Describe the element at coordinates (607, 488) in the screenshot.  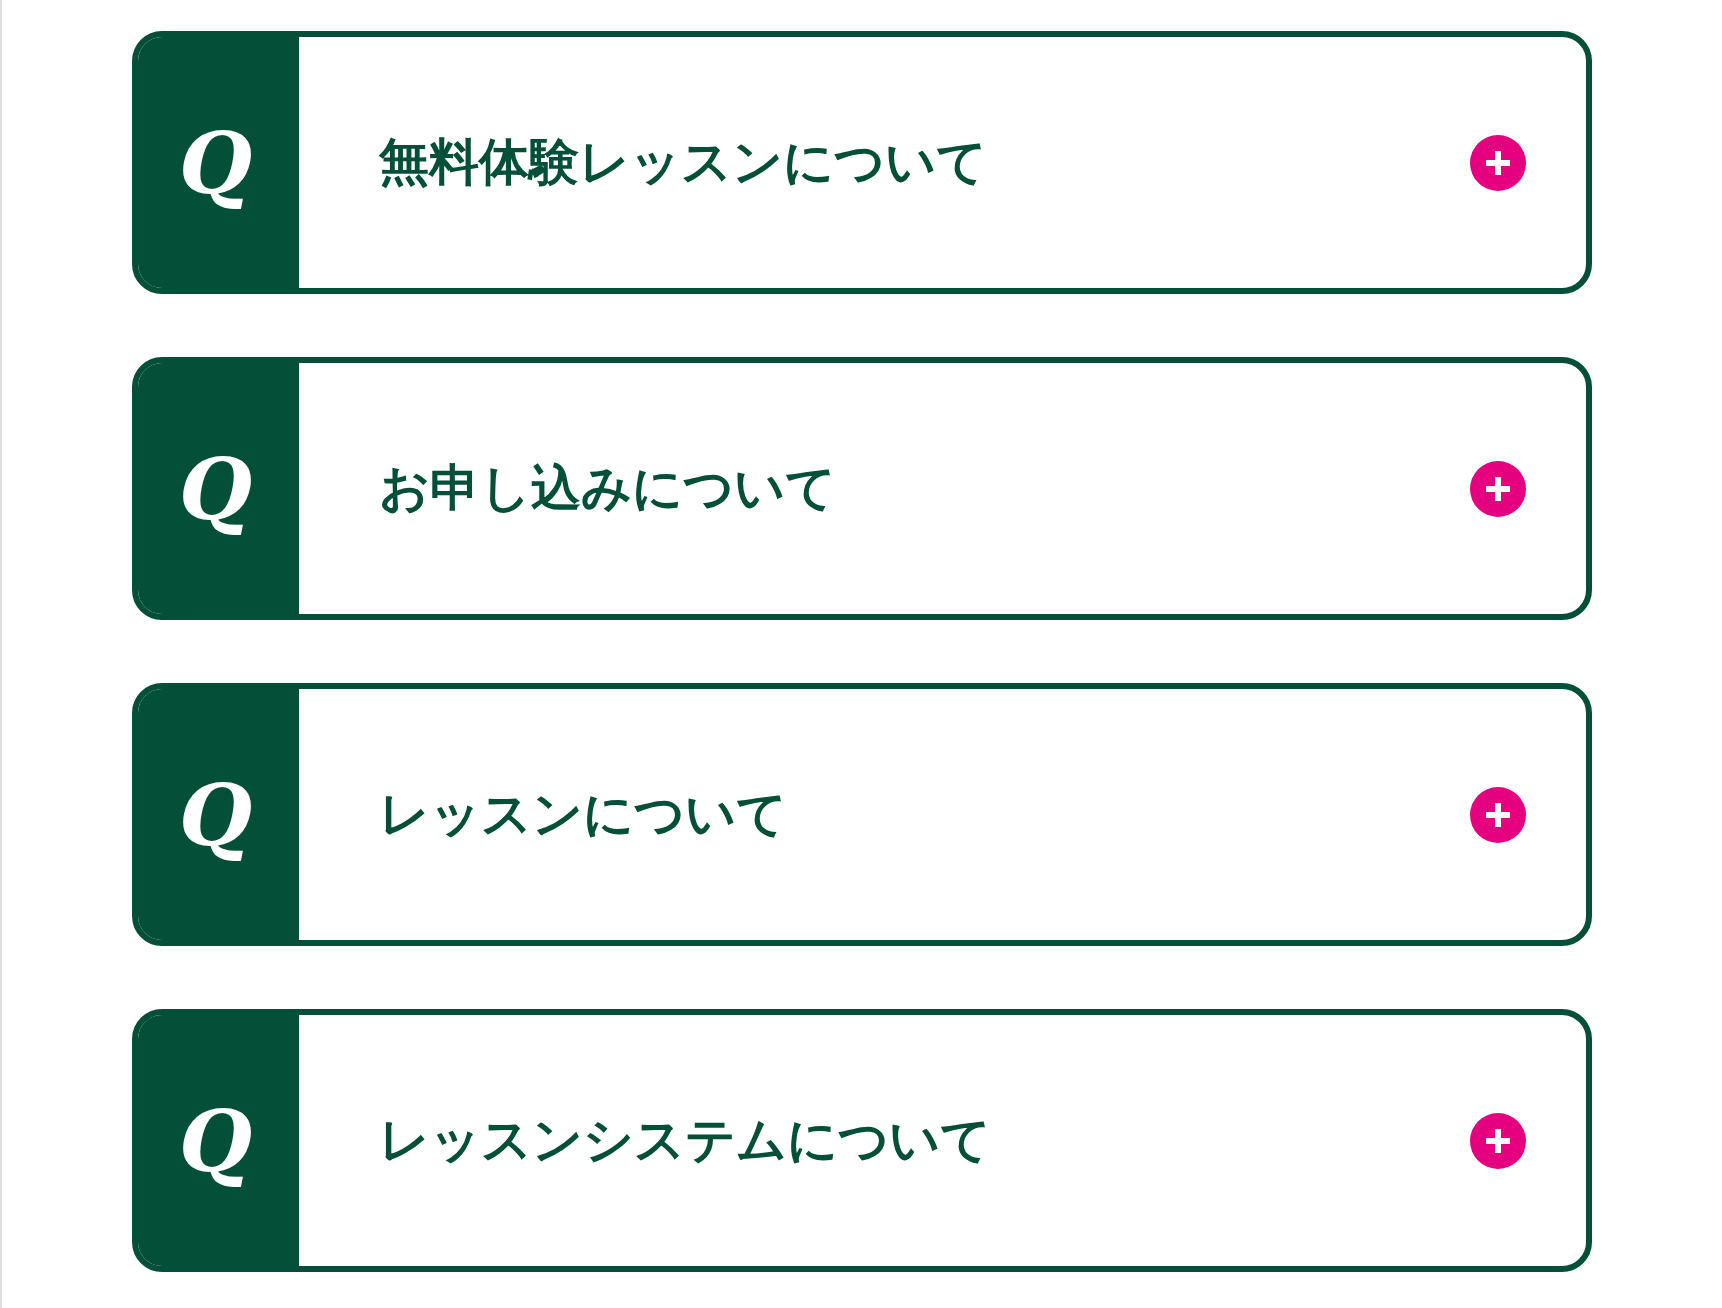
I see `question-text: お申し込みについて` at that location.